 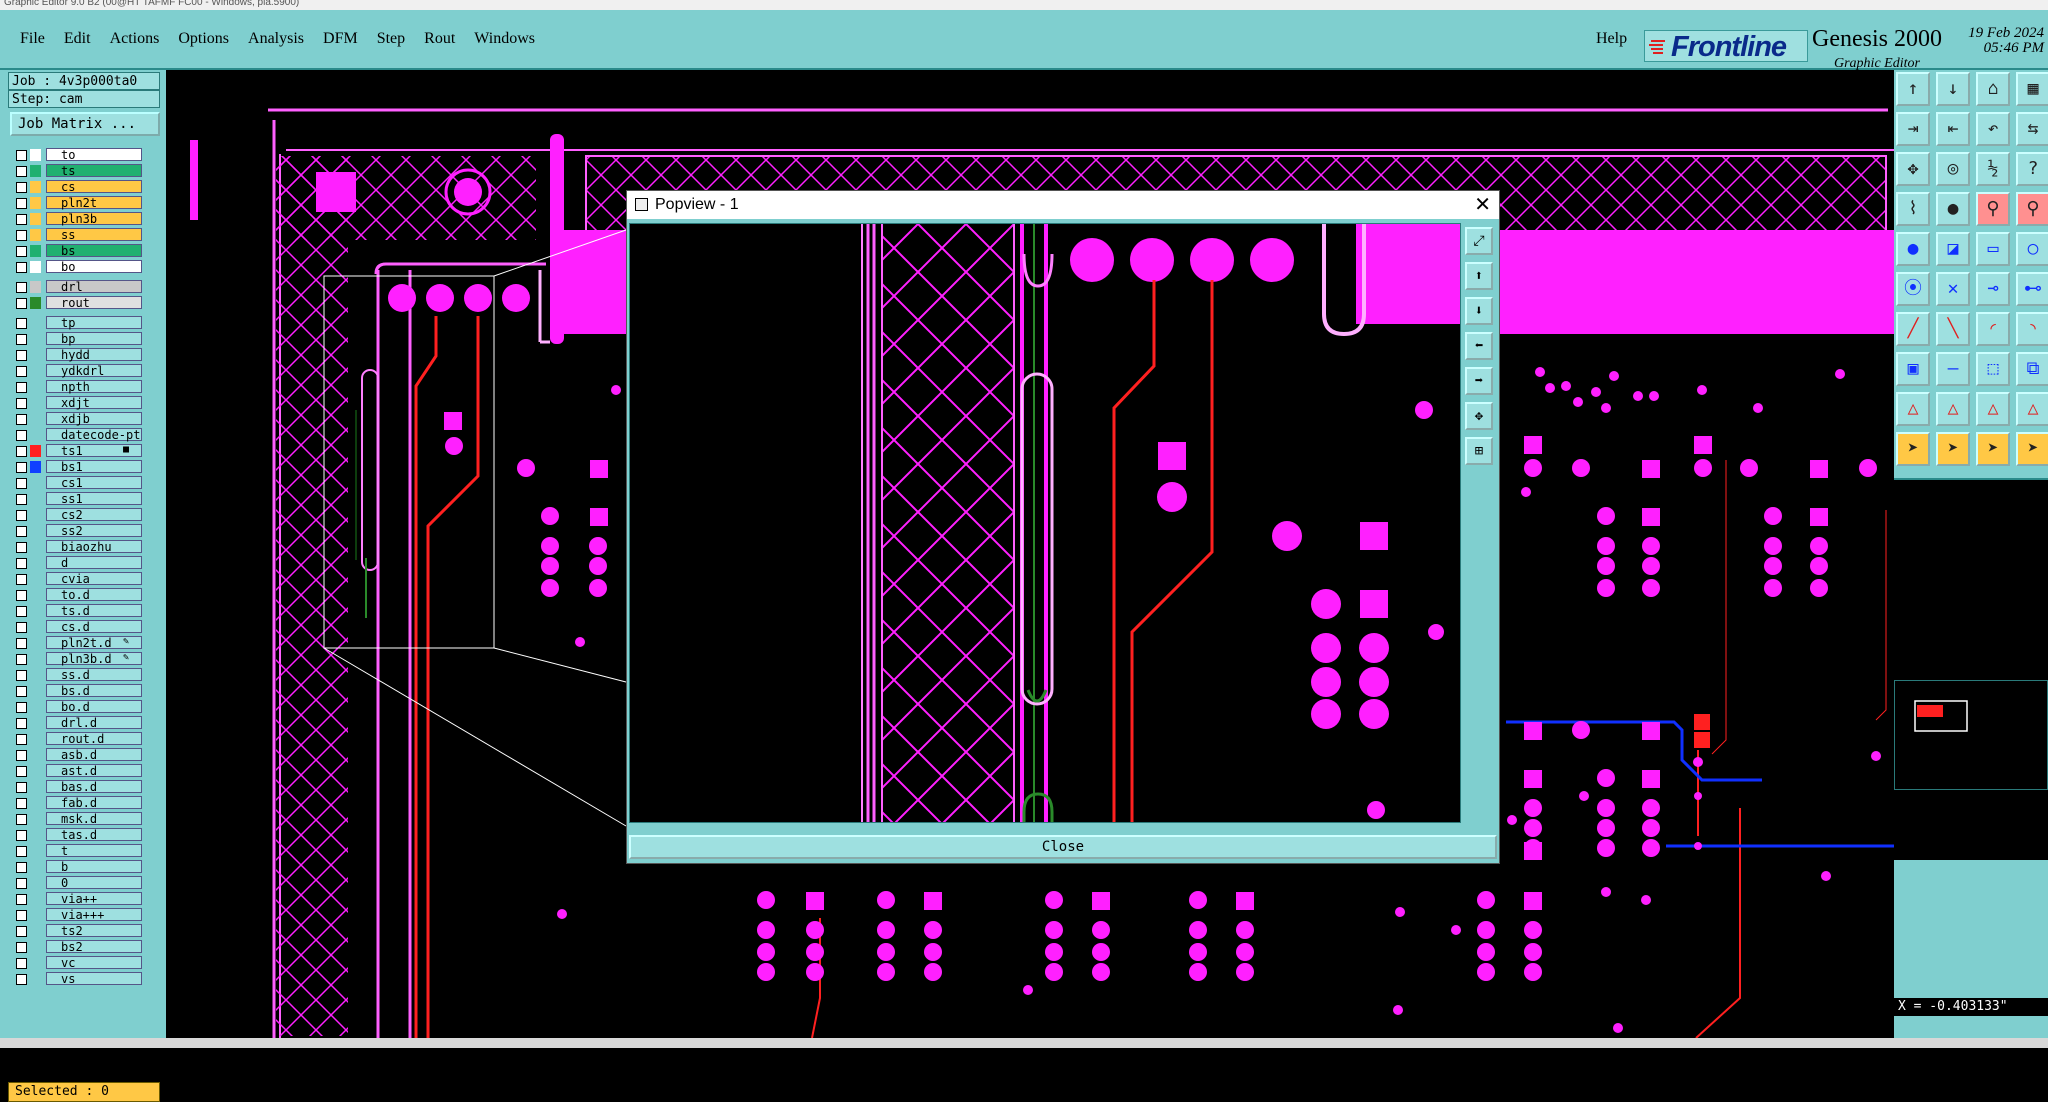 What do you see at coordinates (77, 963) in the screenshot?
I see `layer-row: vc` at bounding box center [77, 963].